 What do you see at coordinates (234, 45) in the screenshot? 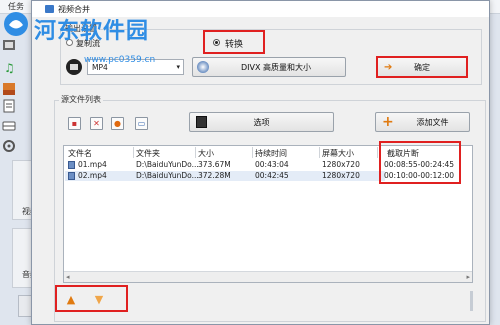
I see `convert-label: 转换` at bounding box center [234, 45].